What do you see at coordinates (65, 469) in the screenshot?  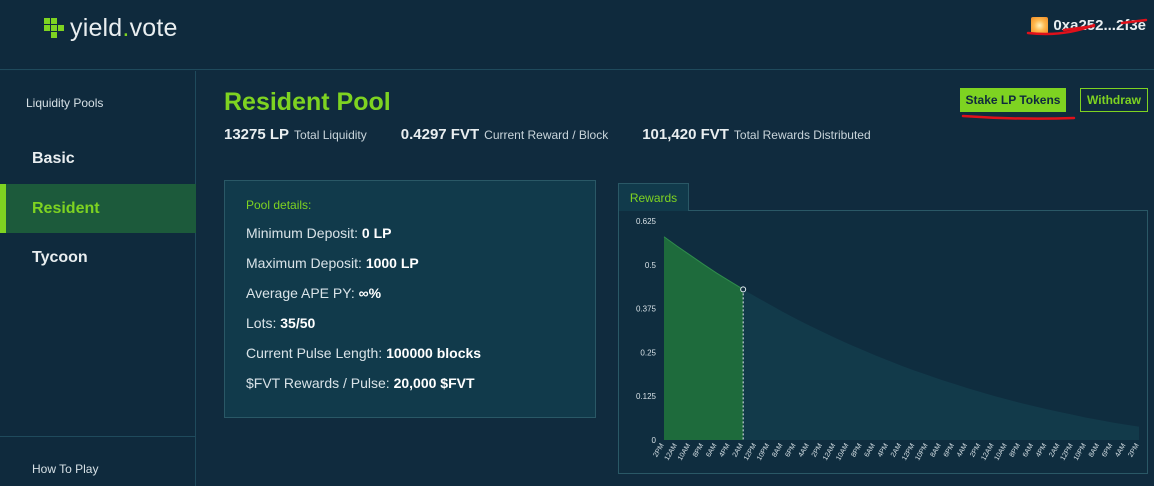 I see `how-to-play-link: How To Play` at bounding box center [65, 469].